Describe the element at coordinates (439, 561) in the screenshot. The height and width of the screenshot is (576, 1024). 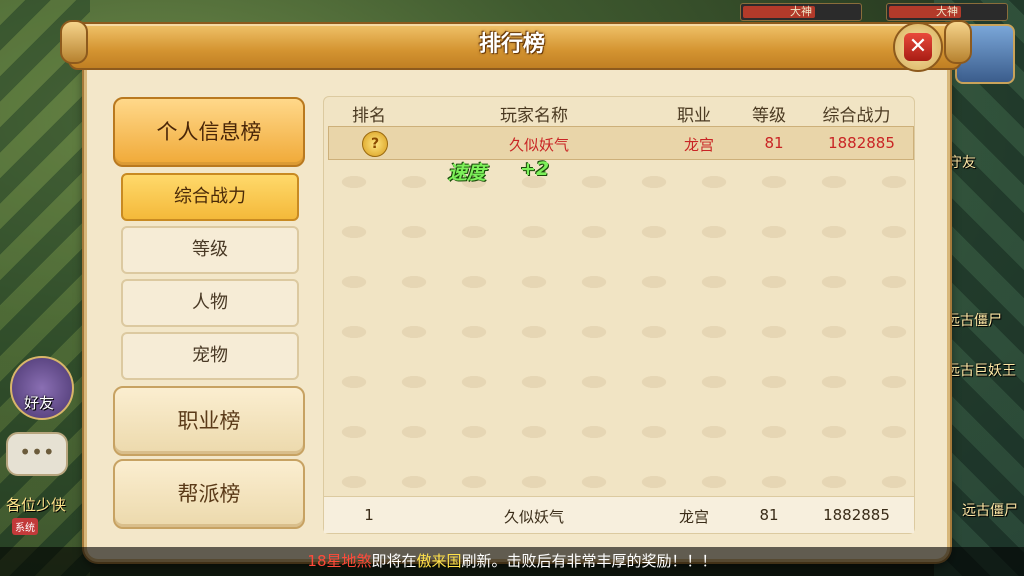
I see `announcement-location: 傲来国` at that location.